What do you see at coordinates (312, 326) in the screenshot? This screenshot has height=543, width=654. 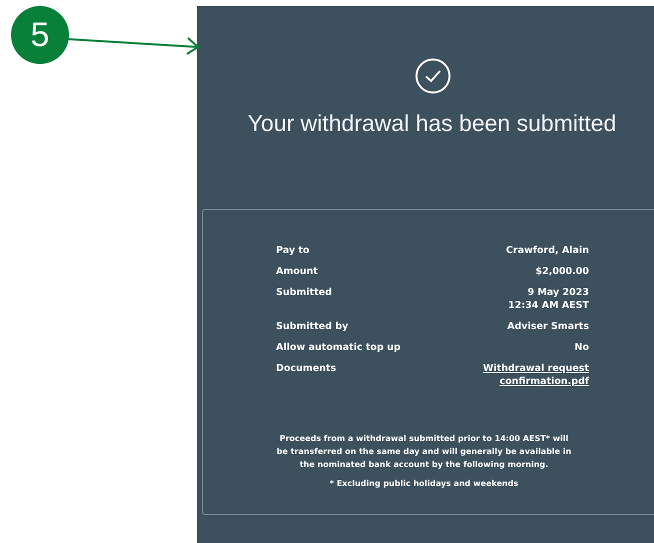 I see `detail-label: Submitted by` at bounding box center [312, 326].